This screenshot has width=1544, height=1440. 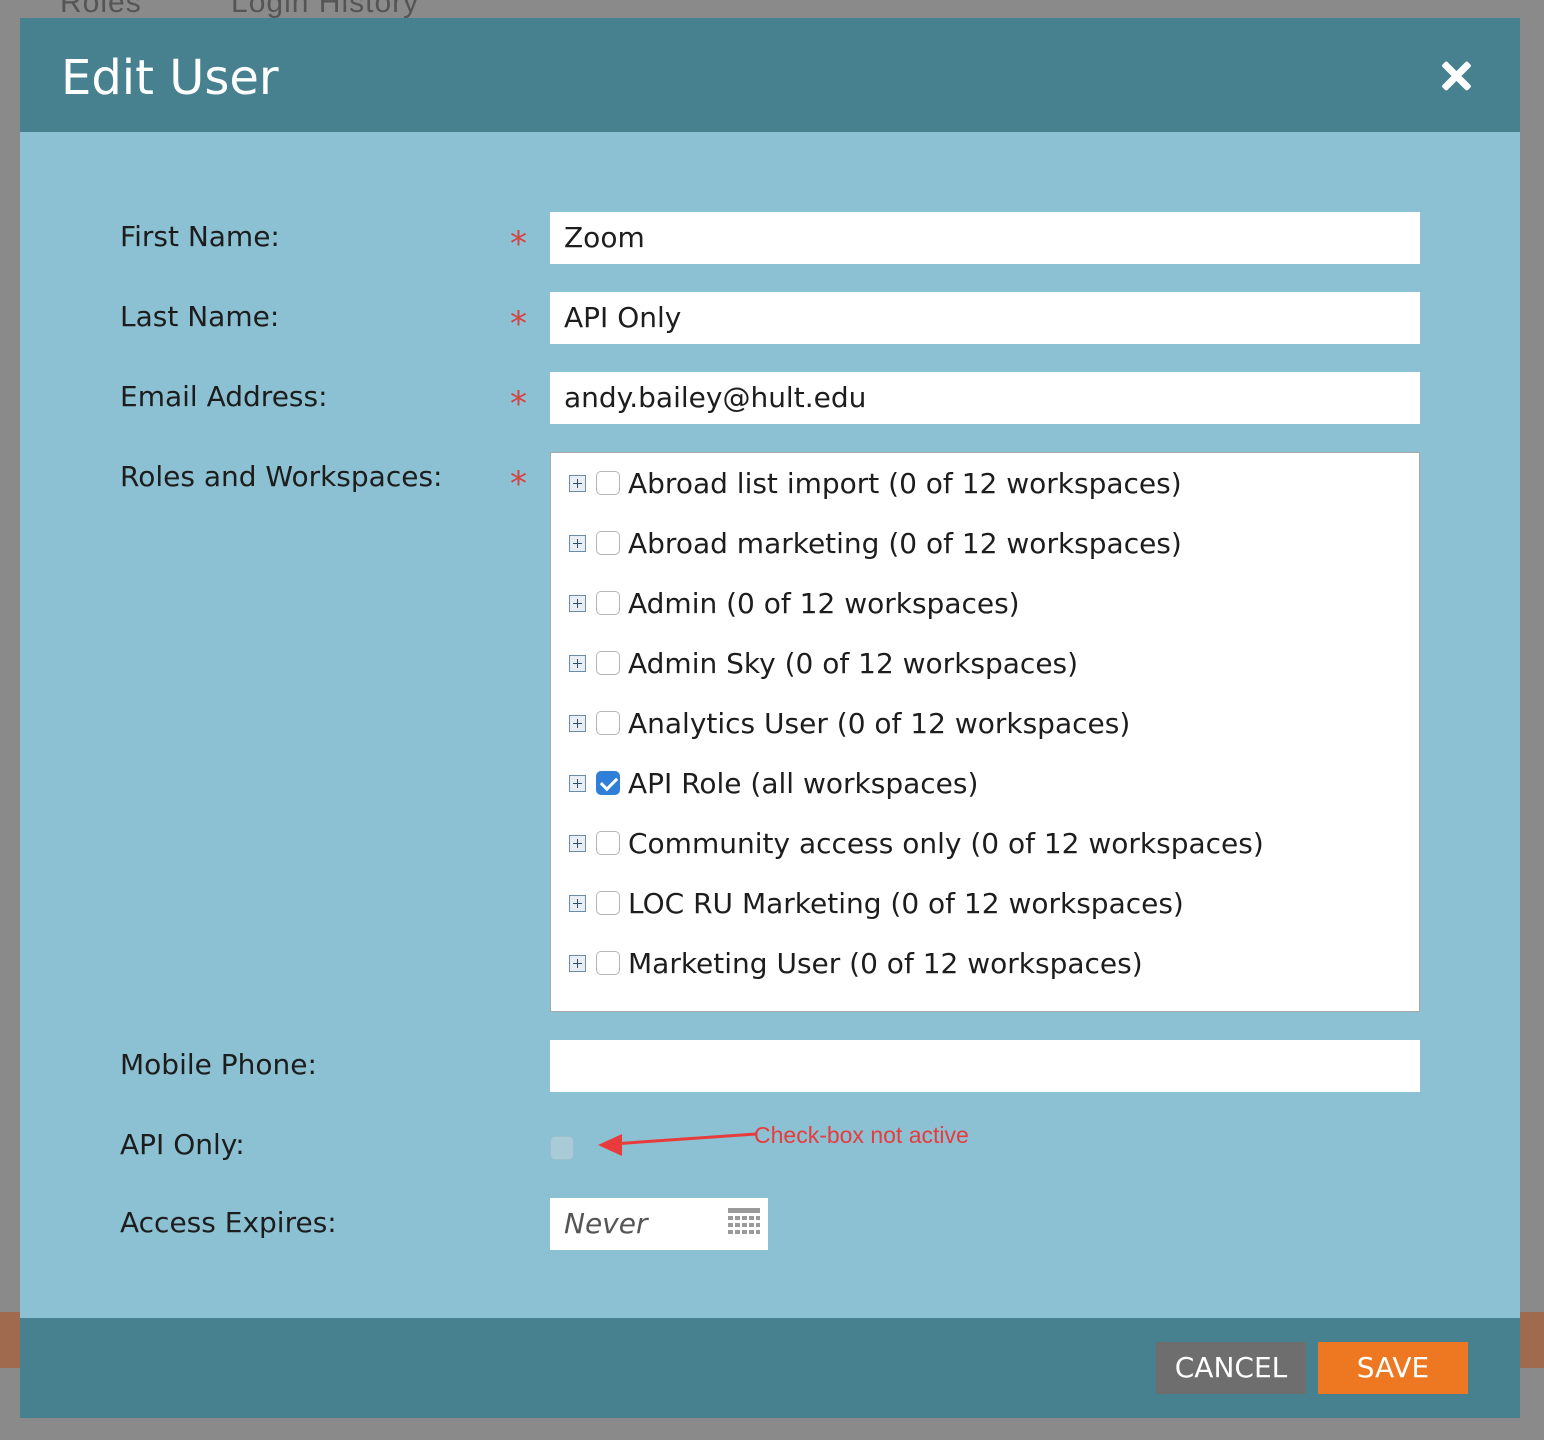 I want to click on background-tab-roles: Roles, so click(x=101, y=9).